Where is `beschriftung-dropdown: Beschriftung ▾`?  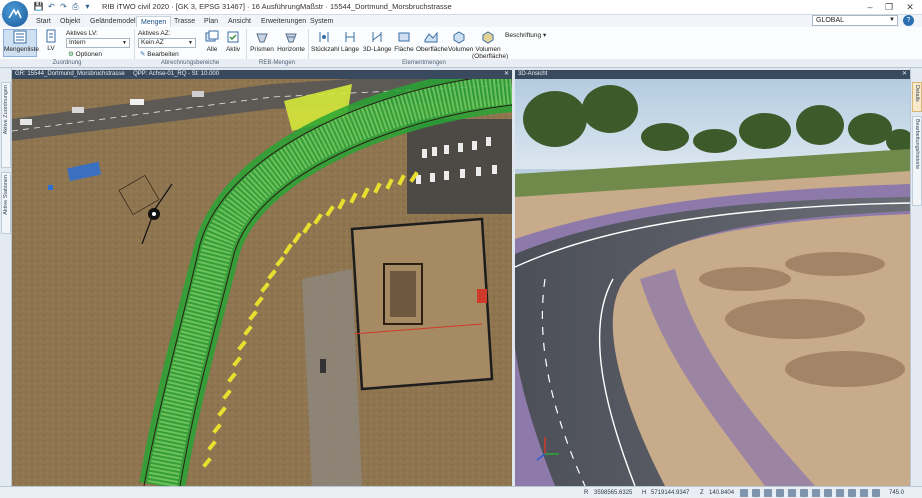 beschriftung-dropdown: Beschriftung ▾ is located at coordinates (525, 35).